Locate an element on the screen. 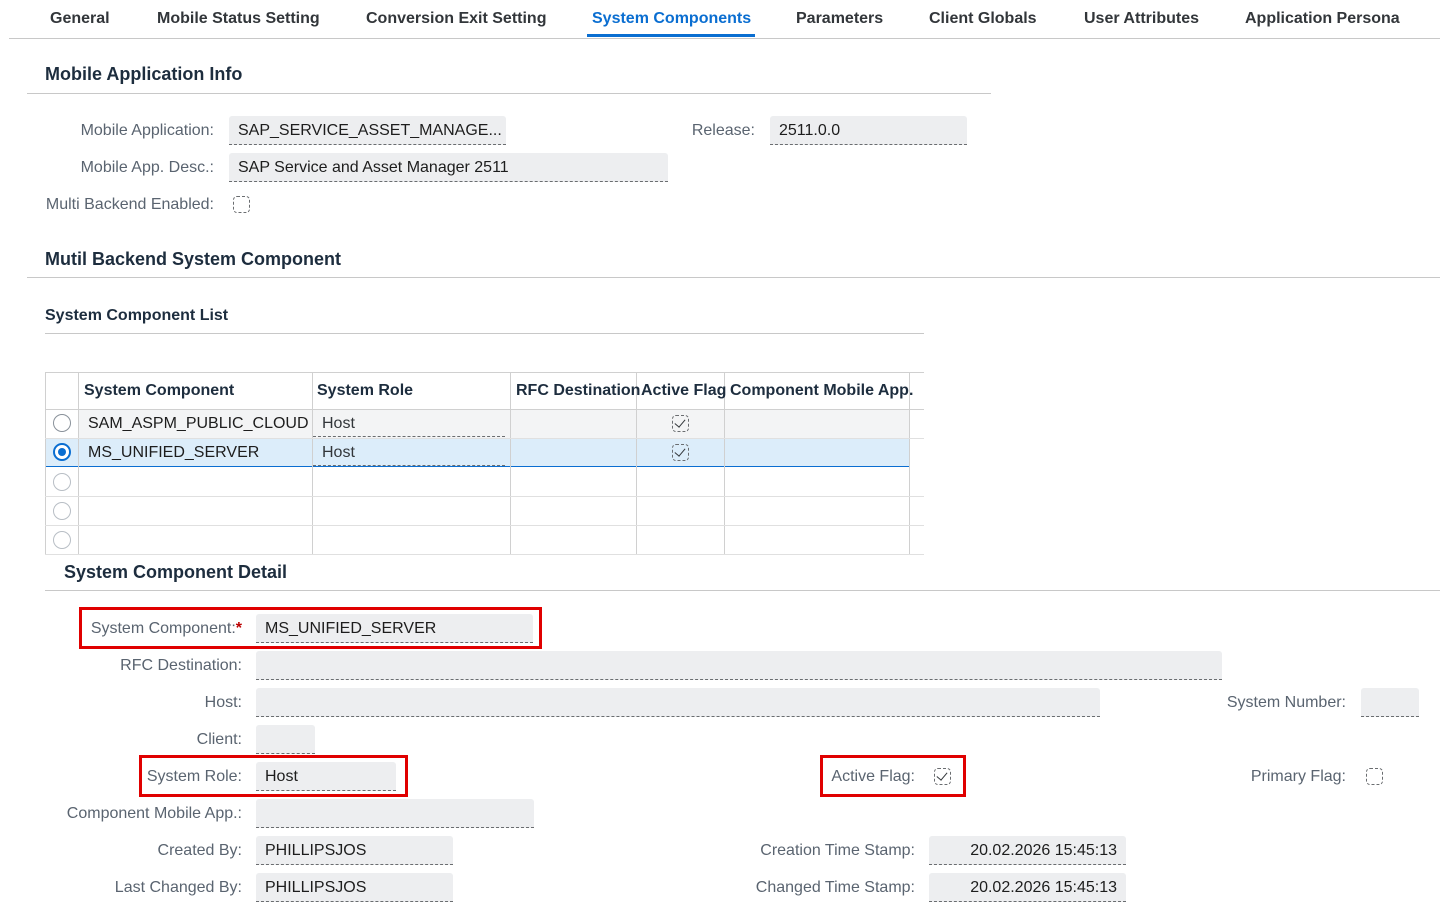  tab-parameters: Parameters is located at coordinates (839, 19).